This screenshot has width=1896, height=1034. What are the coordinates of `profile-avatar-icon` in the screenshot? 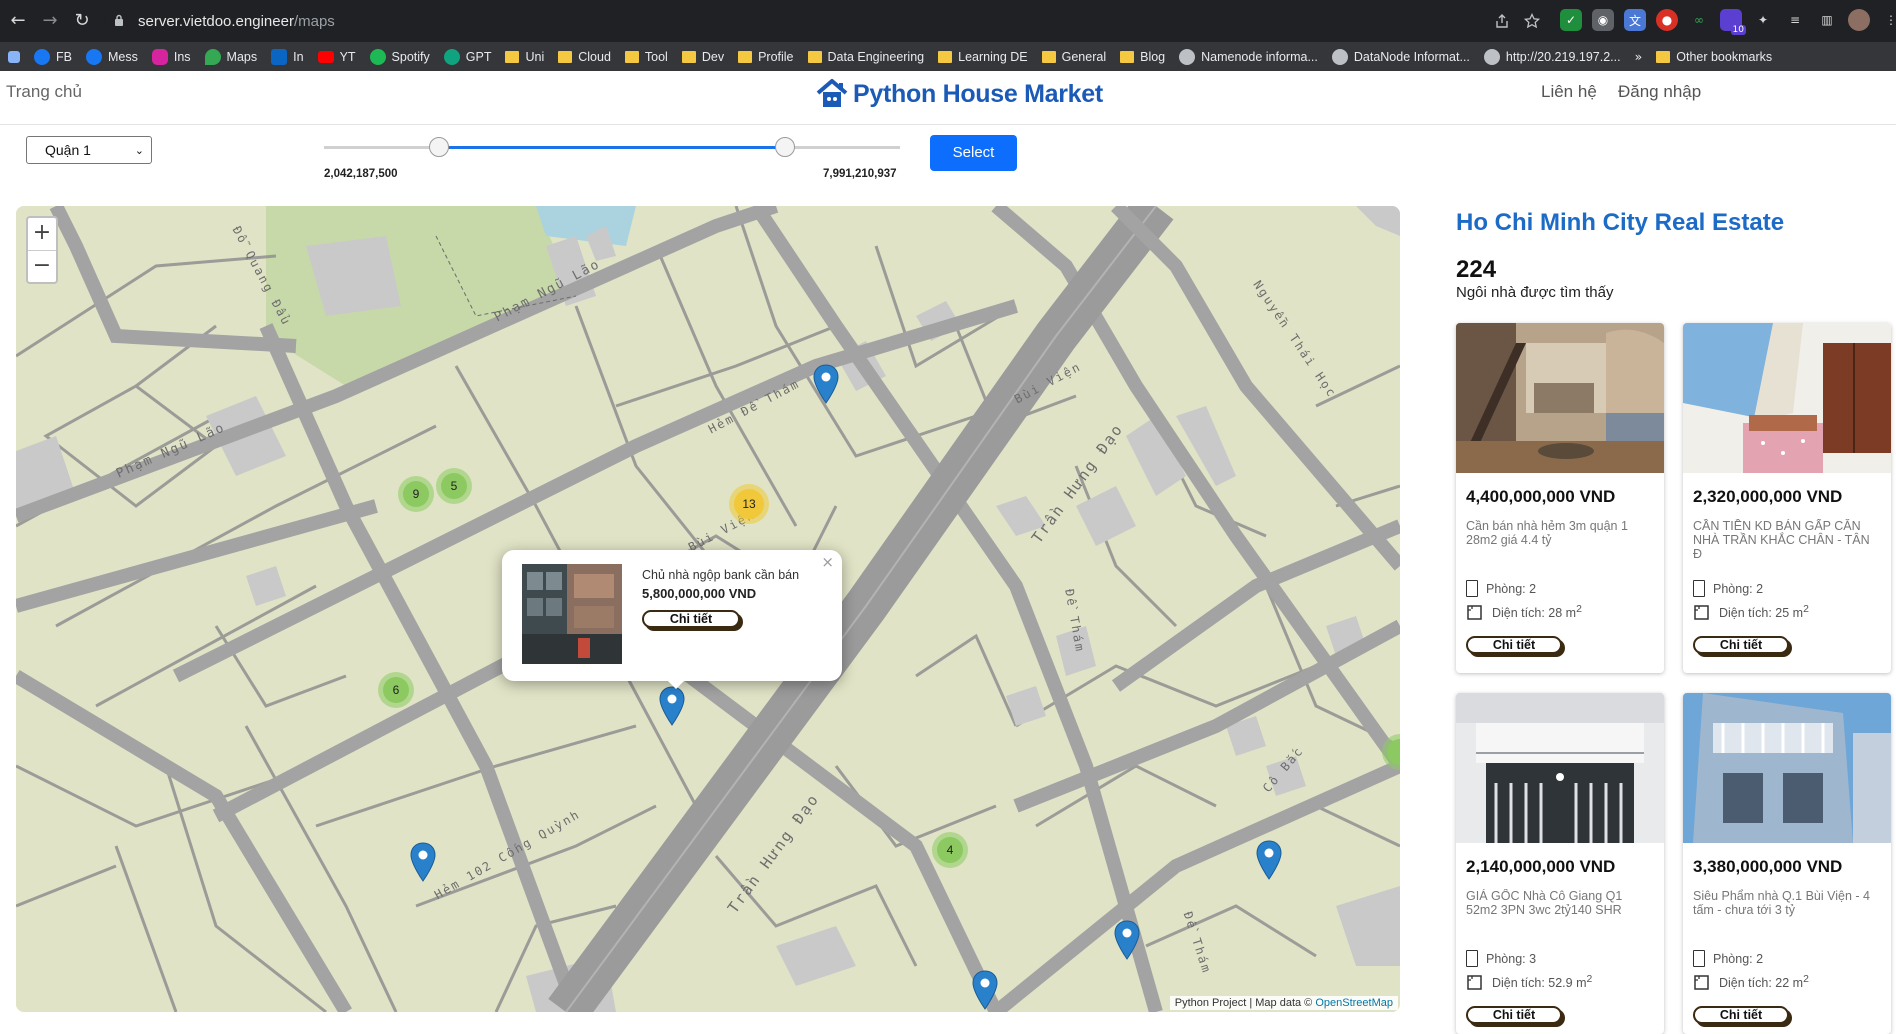 It's located at (1859, 20).